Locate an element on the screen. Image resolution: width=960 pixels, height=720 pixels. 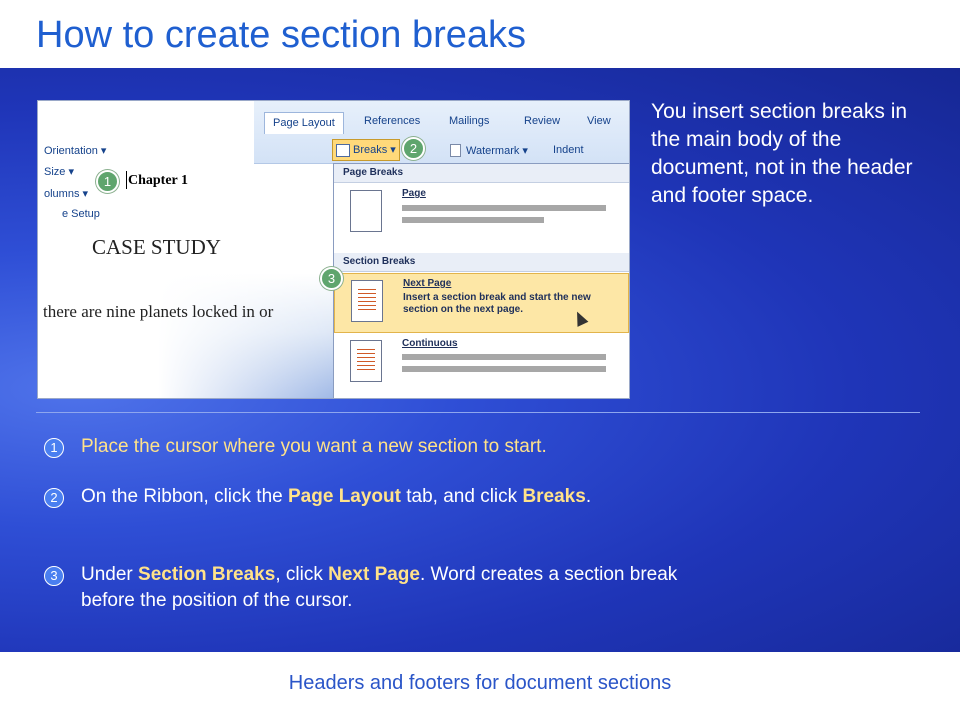
slide-title: How to create section breaks is located at coordinates (281, 35).